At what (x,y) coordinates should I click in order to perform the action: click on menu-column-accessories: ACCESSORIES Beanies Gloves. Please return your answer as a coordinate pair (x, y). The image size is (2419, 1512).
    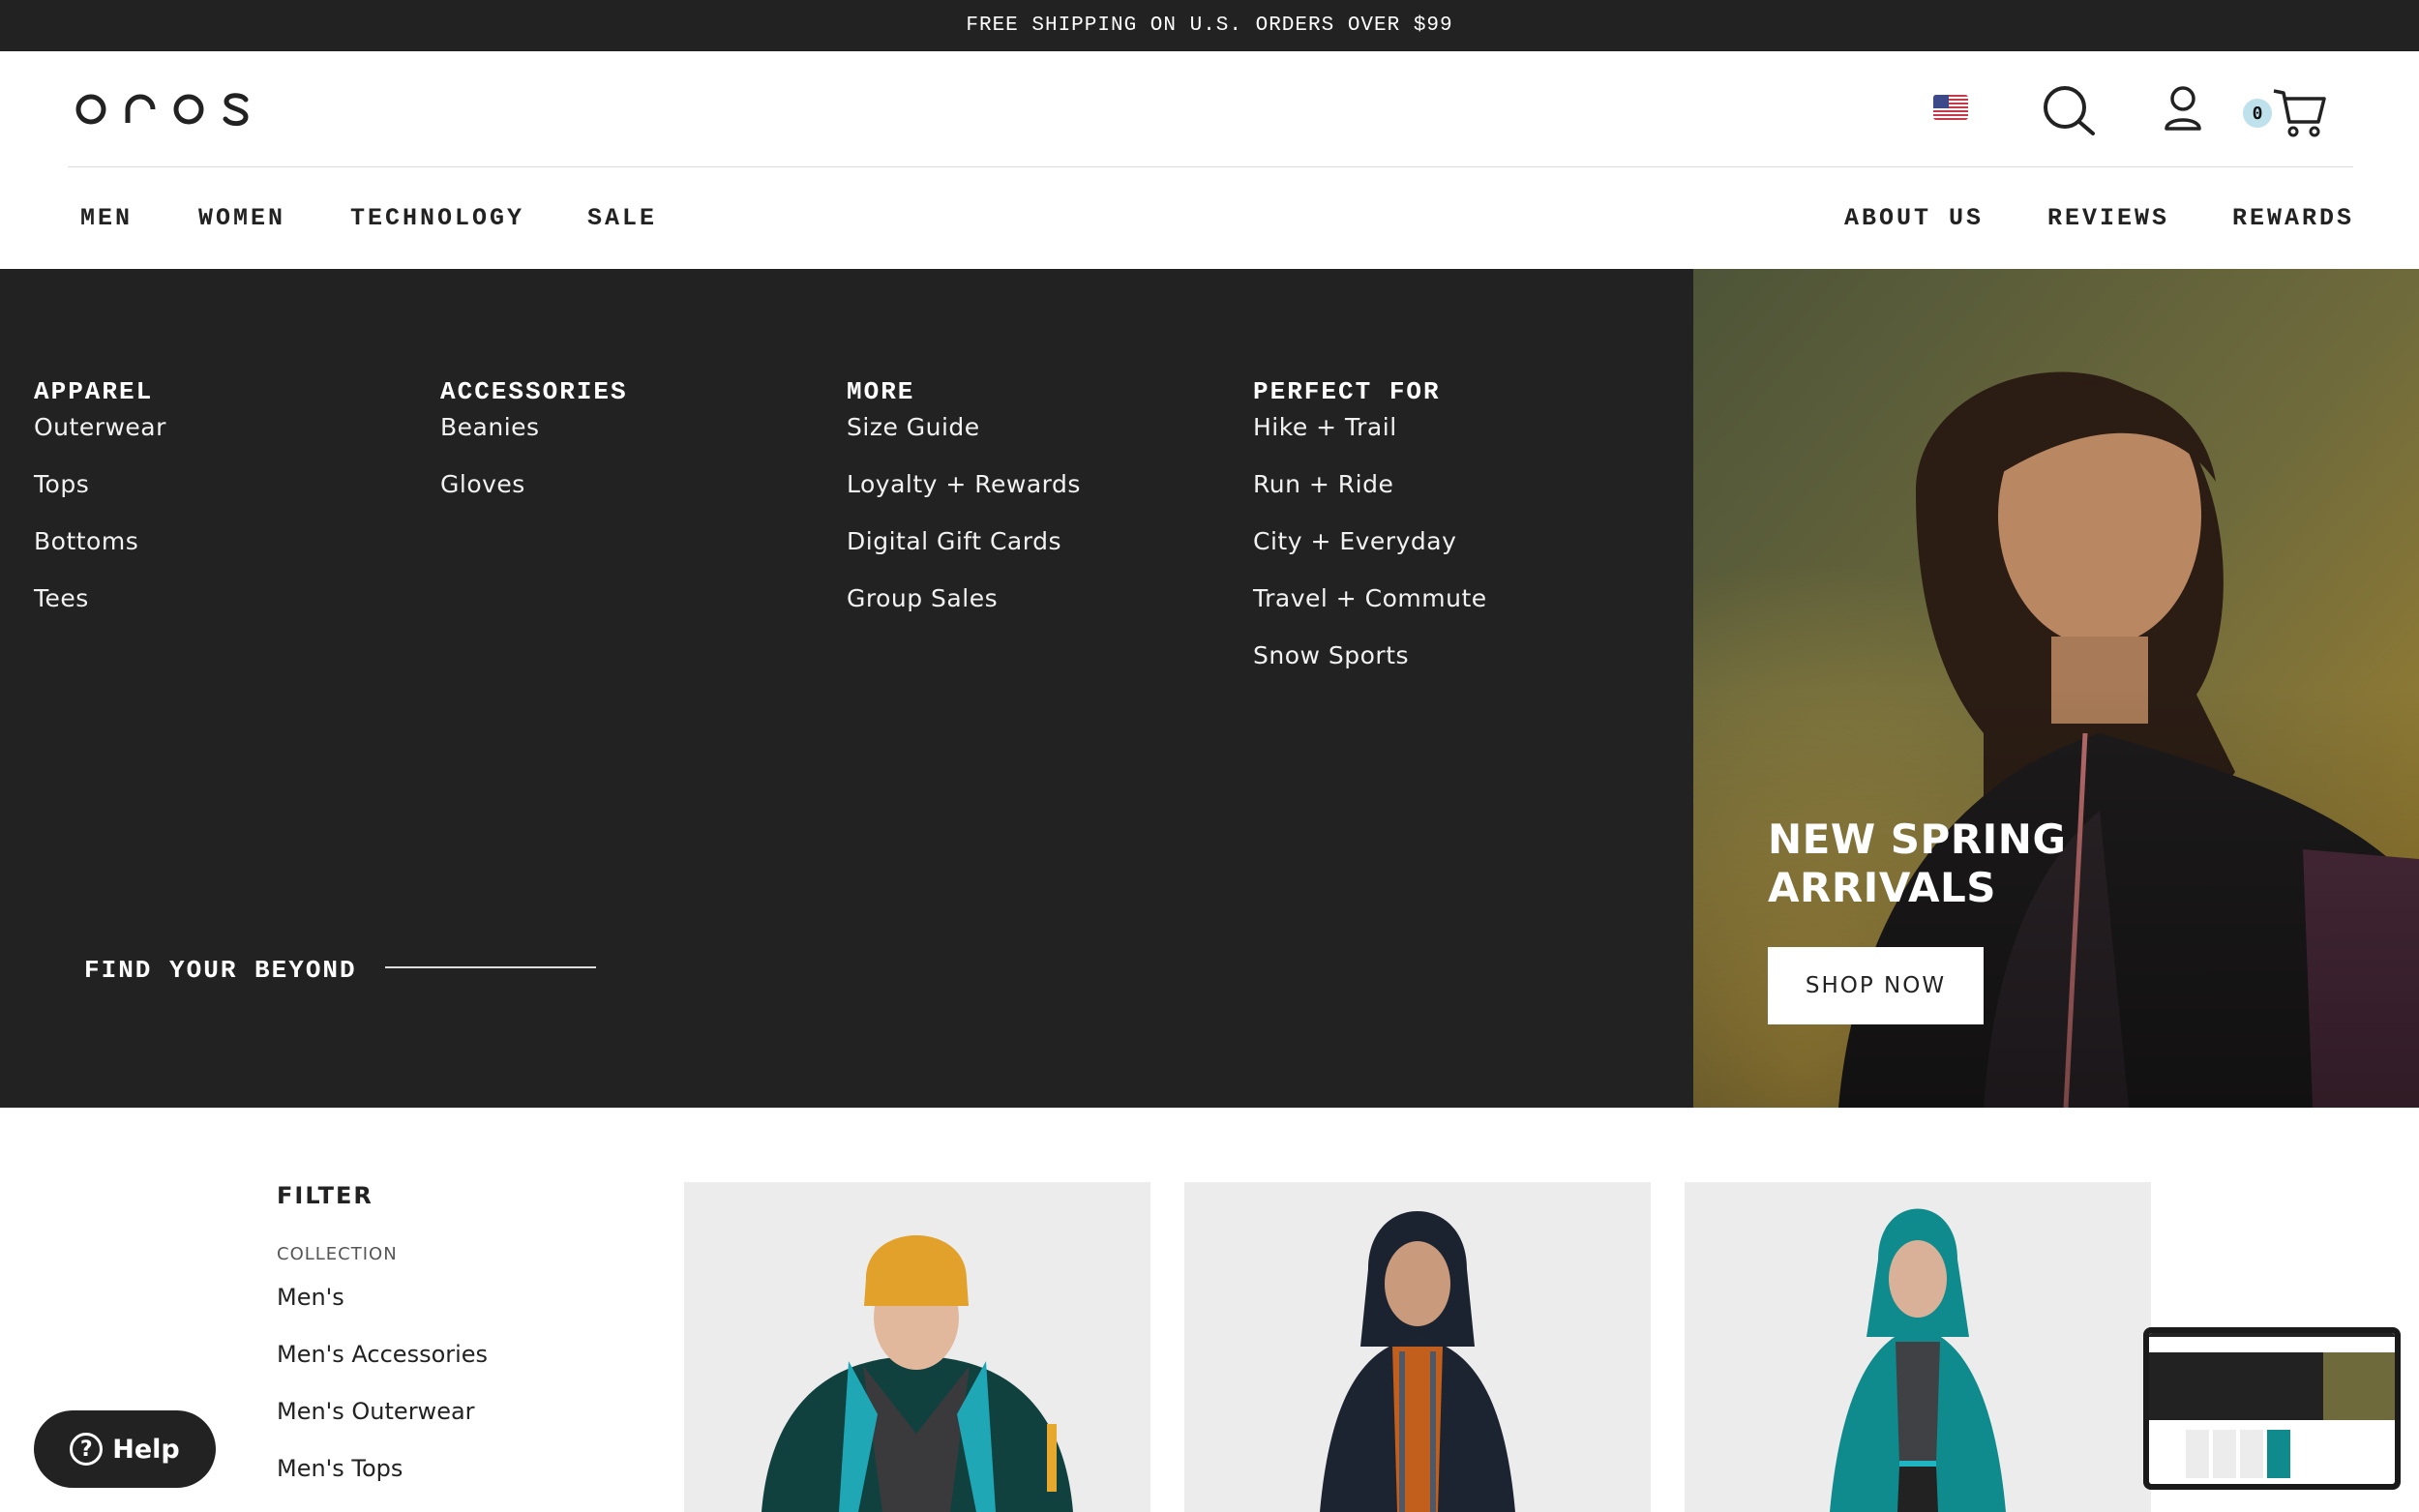
    Looking at the image, I should click on (534, 449).